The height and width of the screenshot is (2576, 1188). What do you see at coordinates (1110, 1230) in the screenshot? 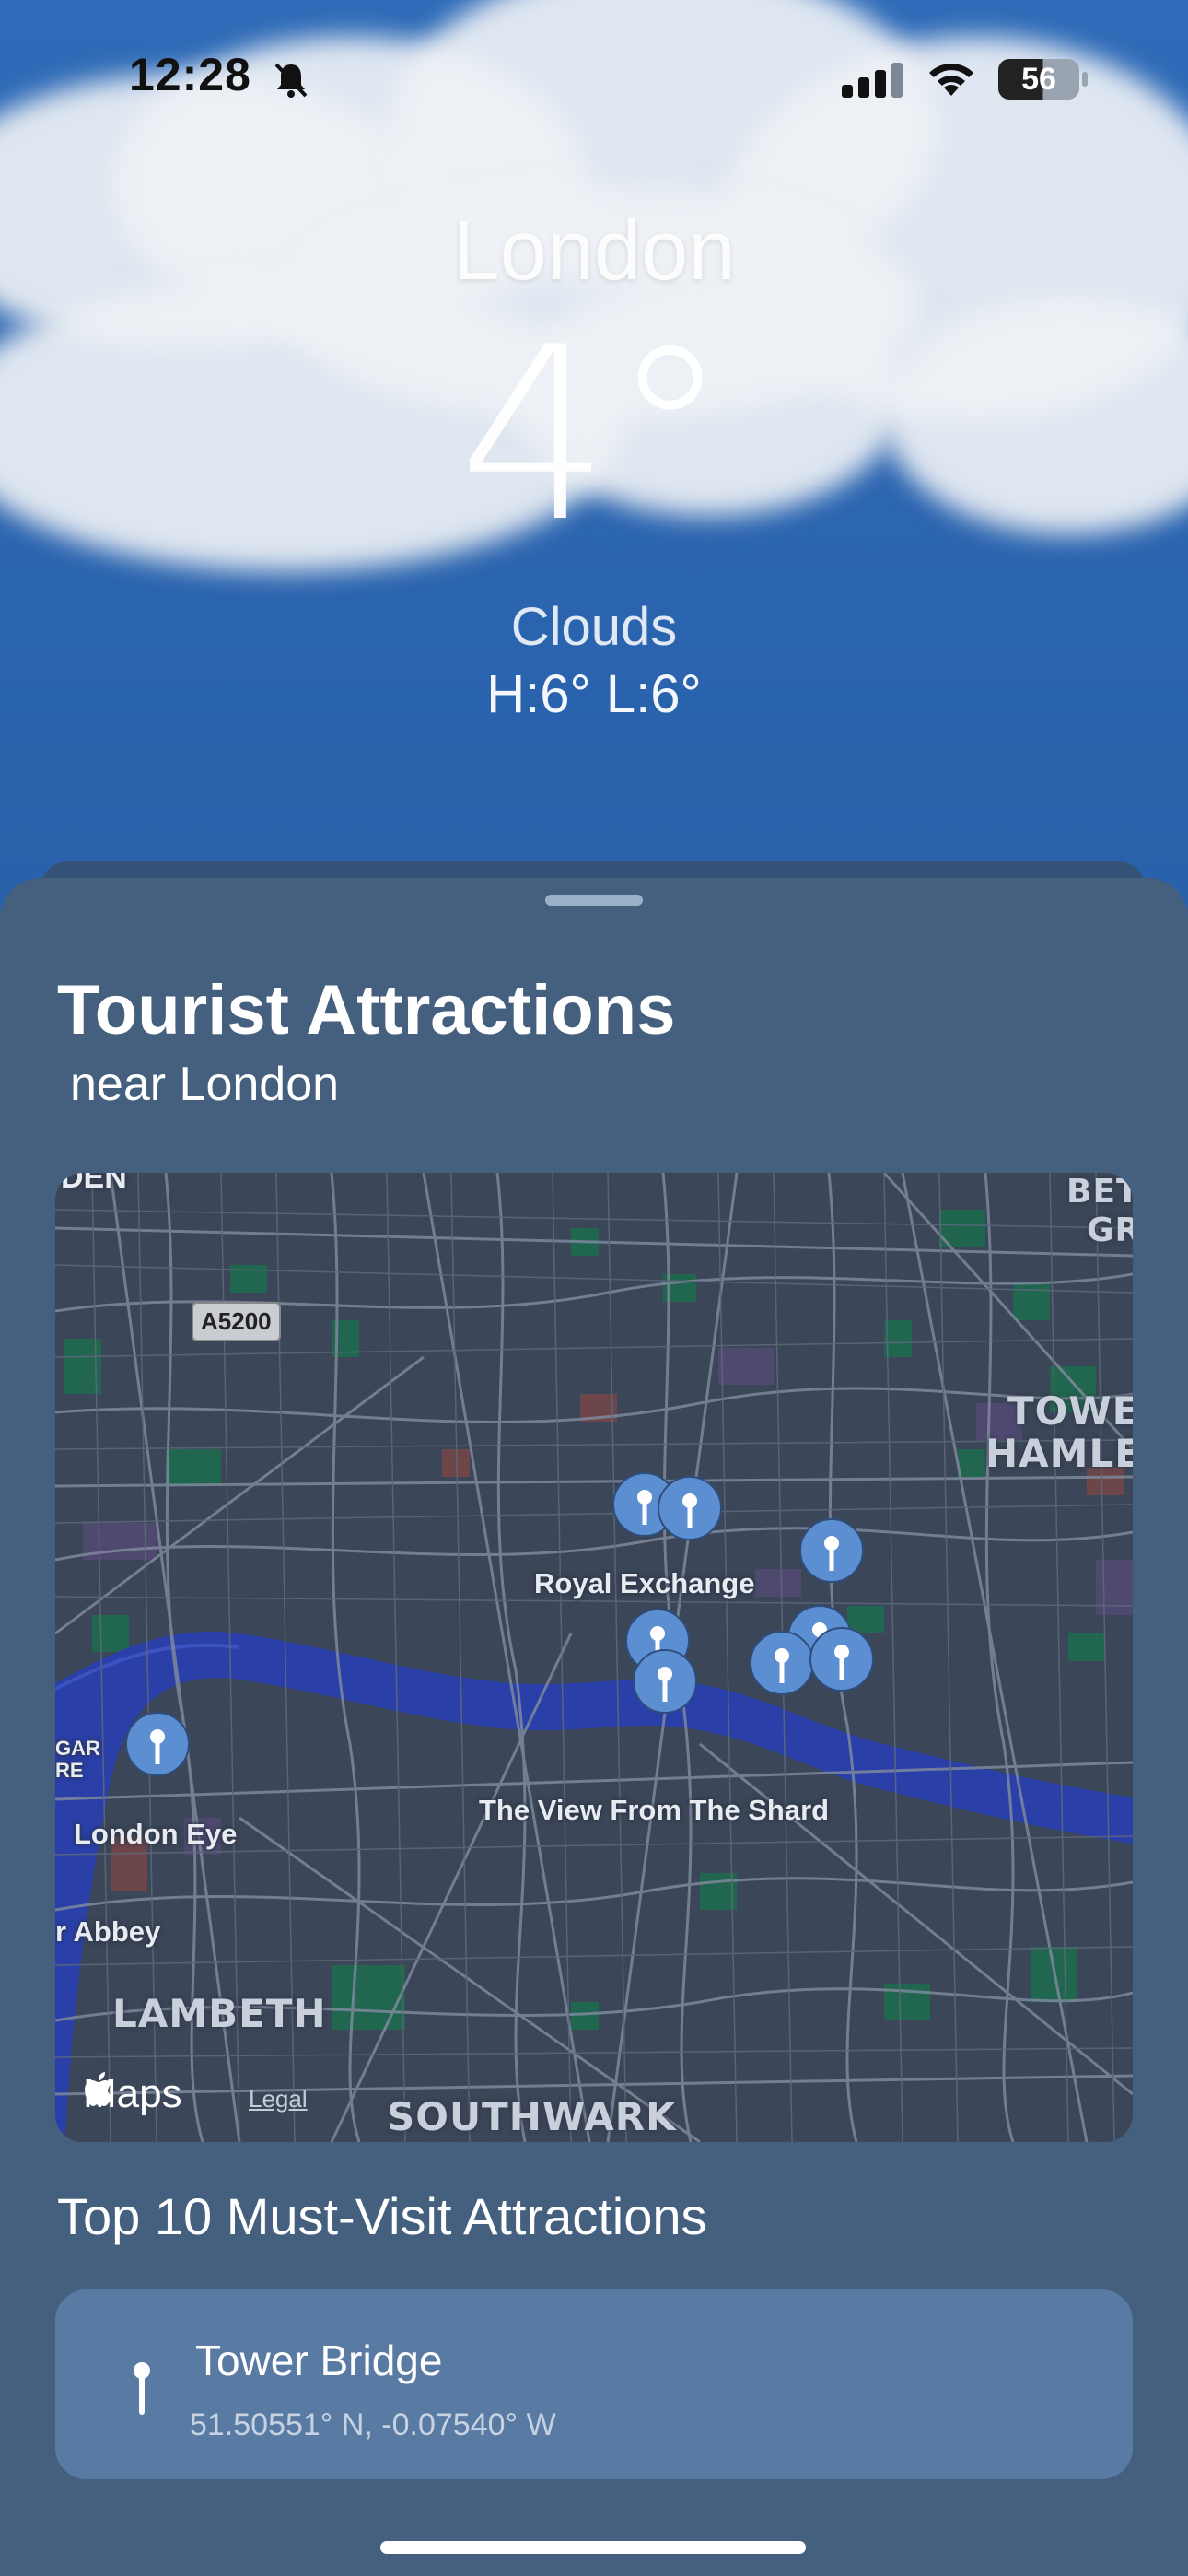
I see `district-beth-2: GR` at bounding box center [1110, 1230].